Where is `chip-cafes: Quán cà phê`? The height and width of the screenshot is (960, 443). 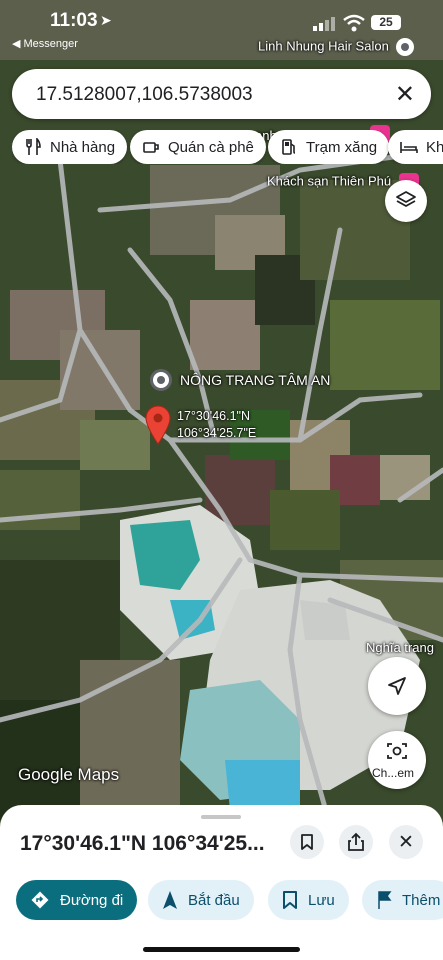 chip-cafes: Quán cà phê is located at coordinates (198, 147).